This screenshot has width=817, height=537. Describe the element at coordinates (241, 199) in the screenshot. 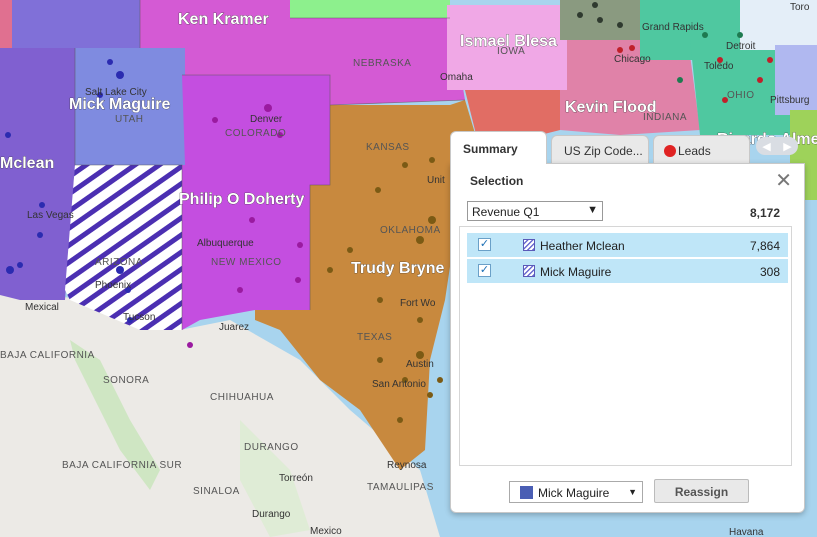

I see `territory-label-philip-o-doherty: Philip O Doherty` at that location.